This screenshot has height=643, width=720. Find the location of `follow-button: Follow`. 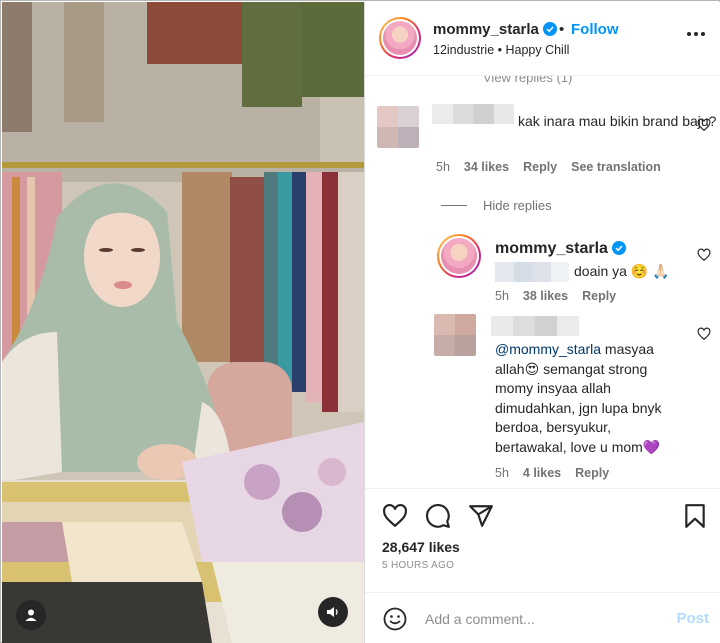

follow-button: Follow is located at coordinates (595, 29).